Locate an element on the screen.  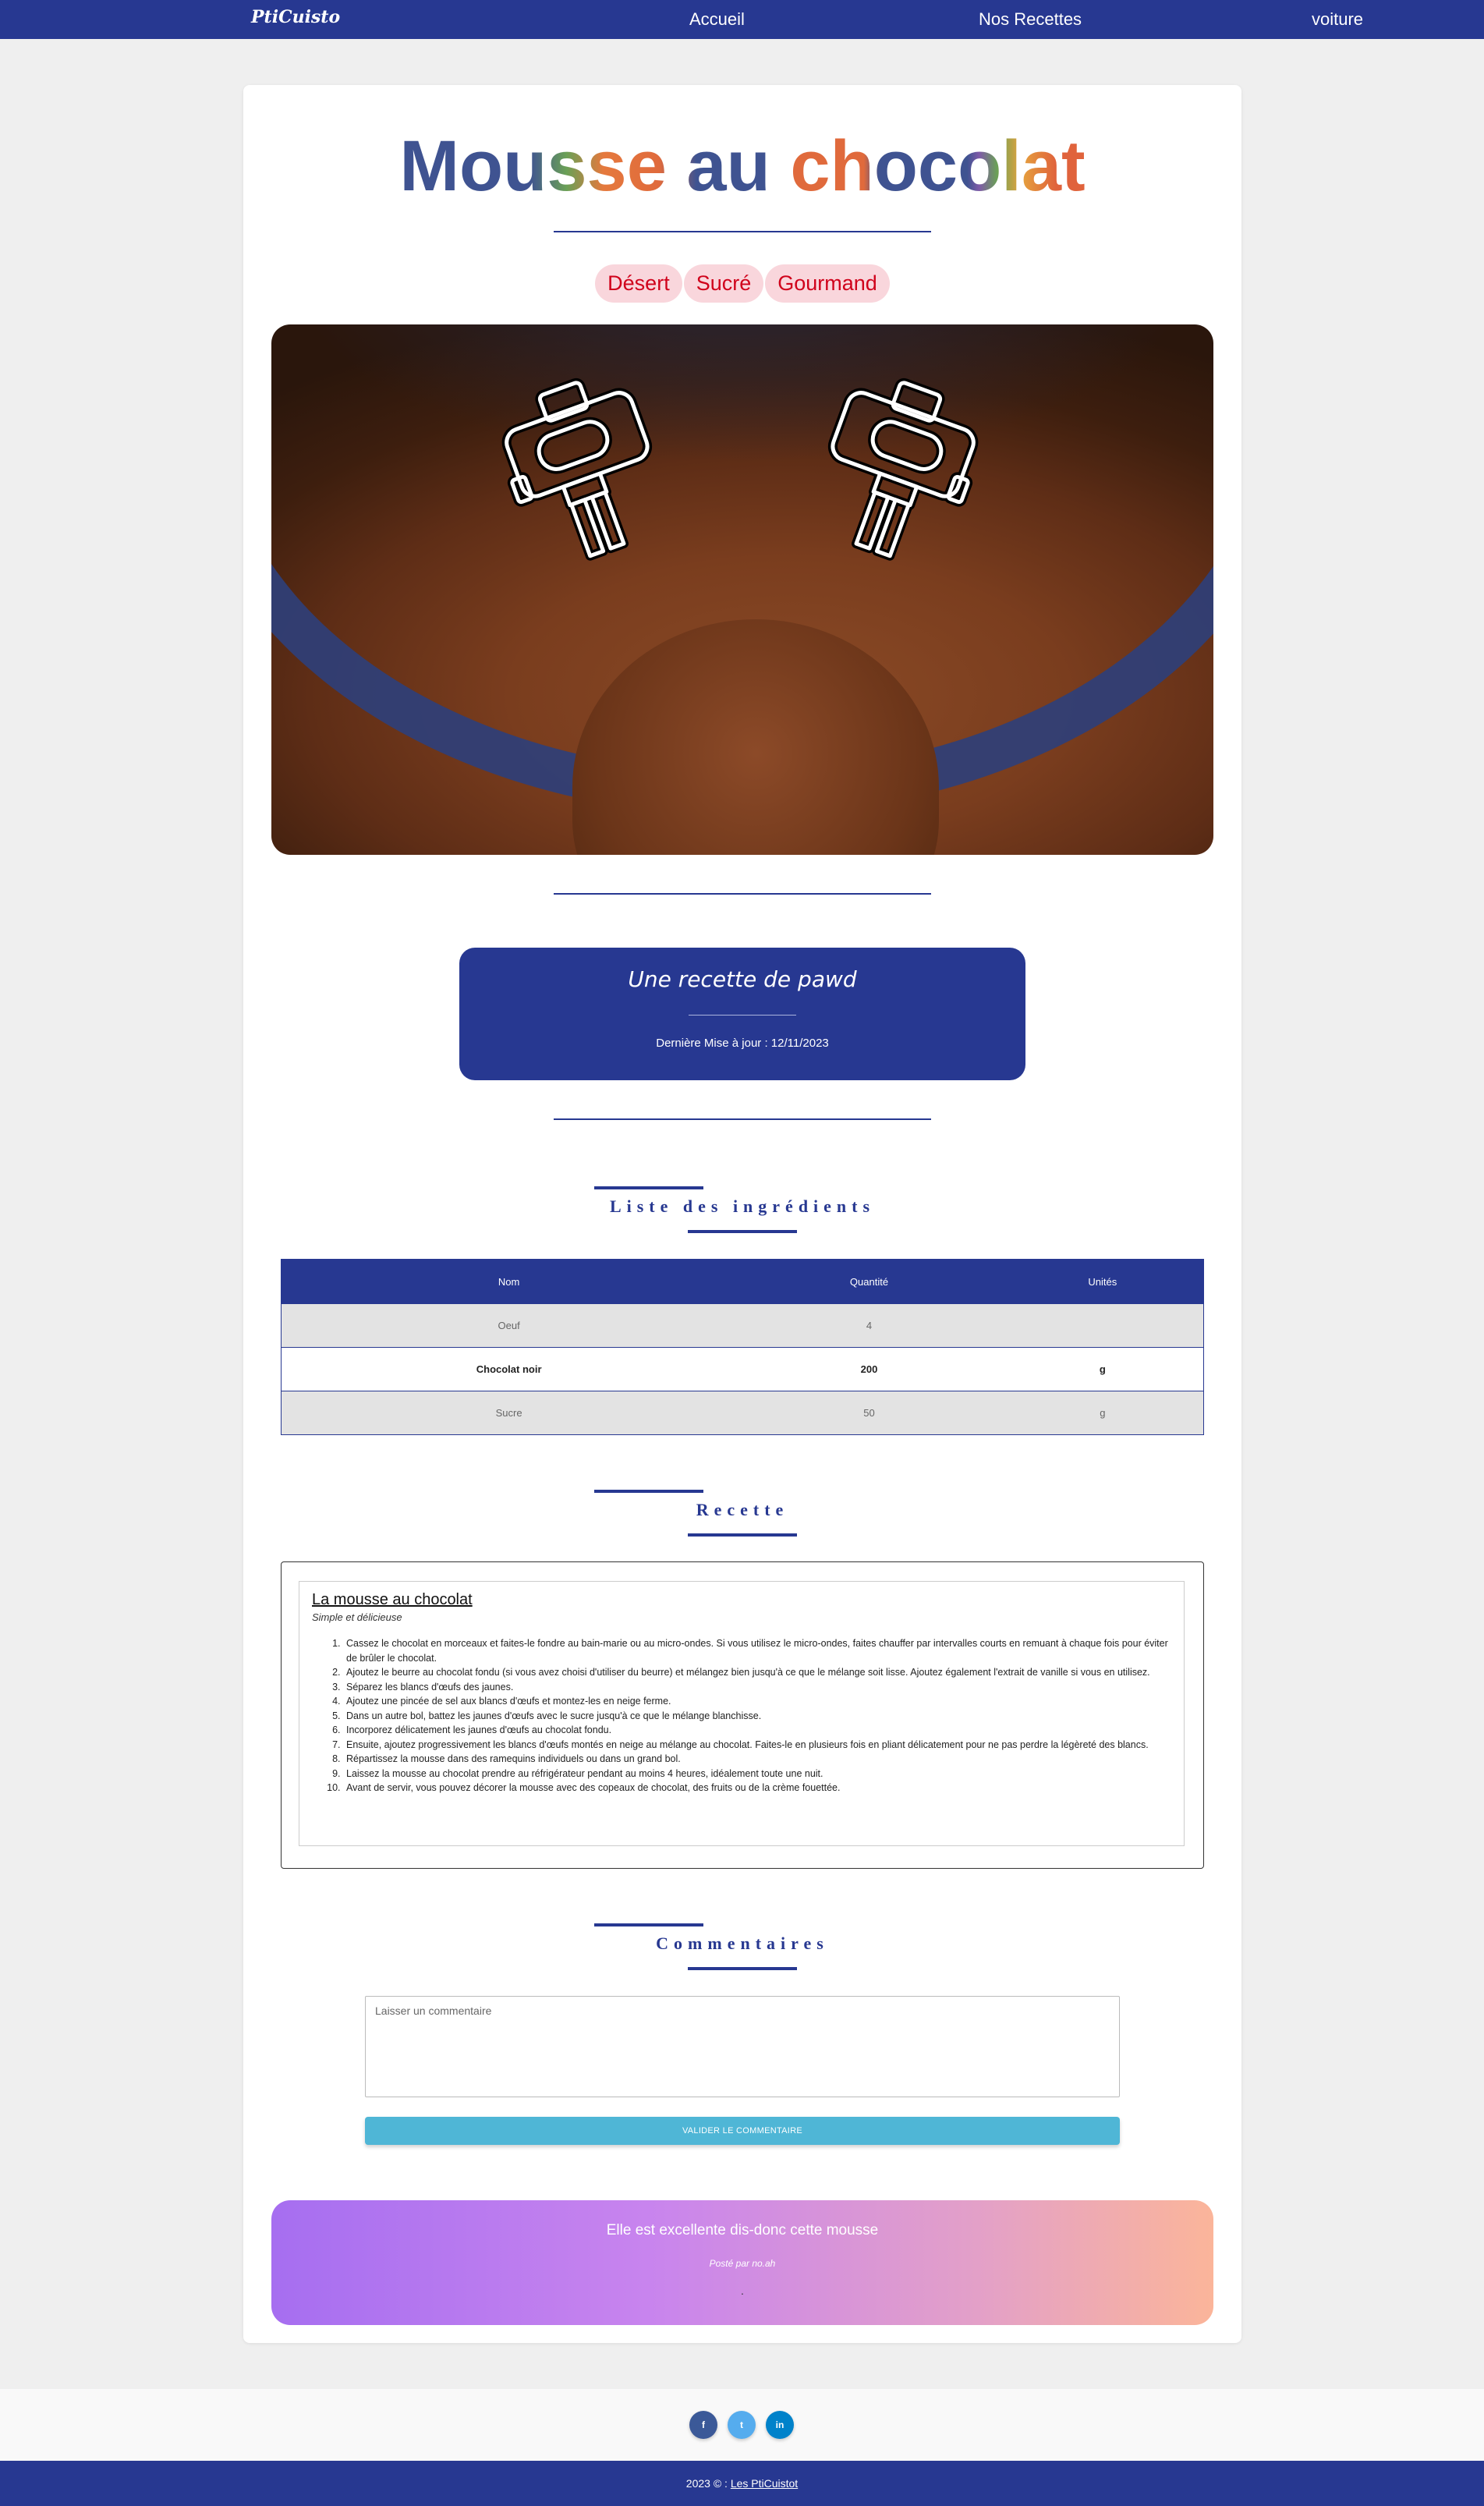
facebook-icon: f is located at coordinates (703, 2425).